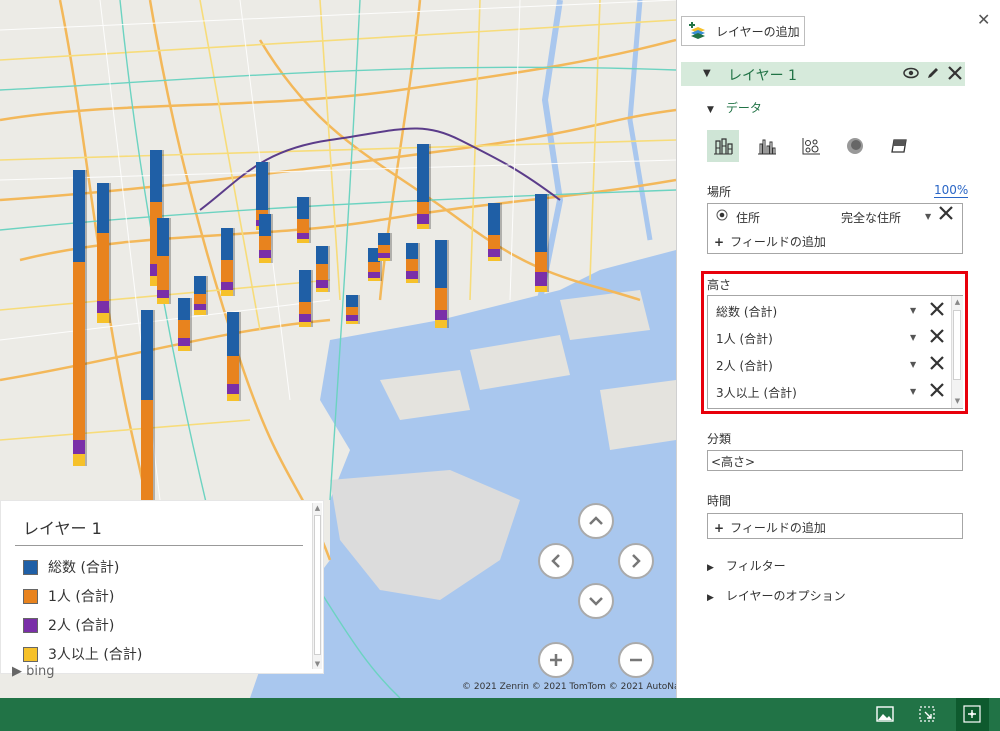 The height and width of the screenshot is (731, 1000). Describe the element at coordinates (835, 460) in the screenshot. I see `category-field-well: <高さ>` at that location.